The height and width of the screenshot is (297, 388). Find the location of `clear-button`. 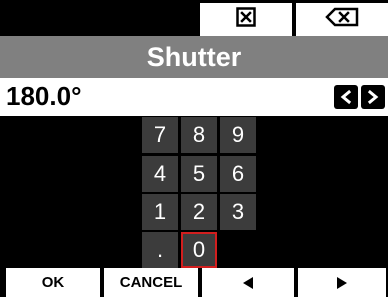

clear-button is located at coordinates (246, 19).